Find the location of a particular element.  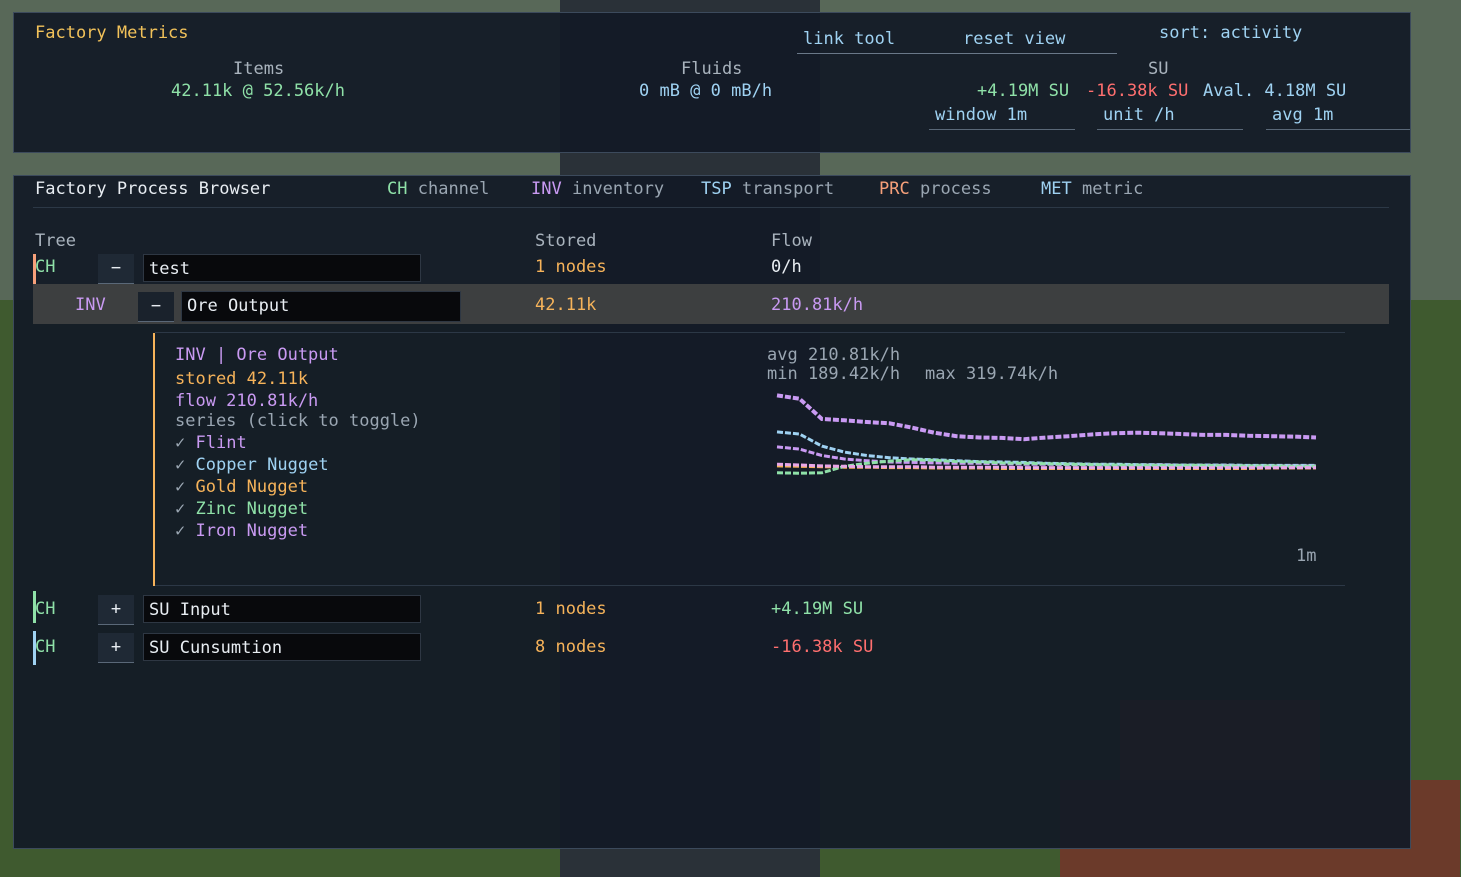

legend-label: inventory is located at coordinates (618, 189).